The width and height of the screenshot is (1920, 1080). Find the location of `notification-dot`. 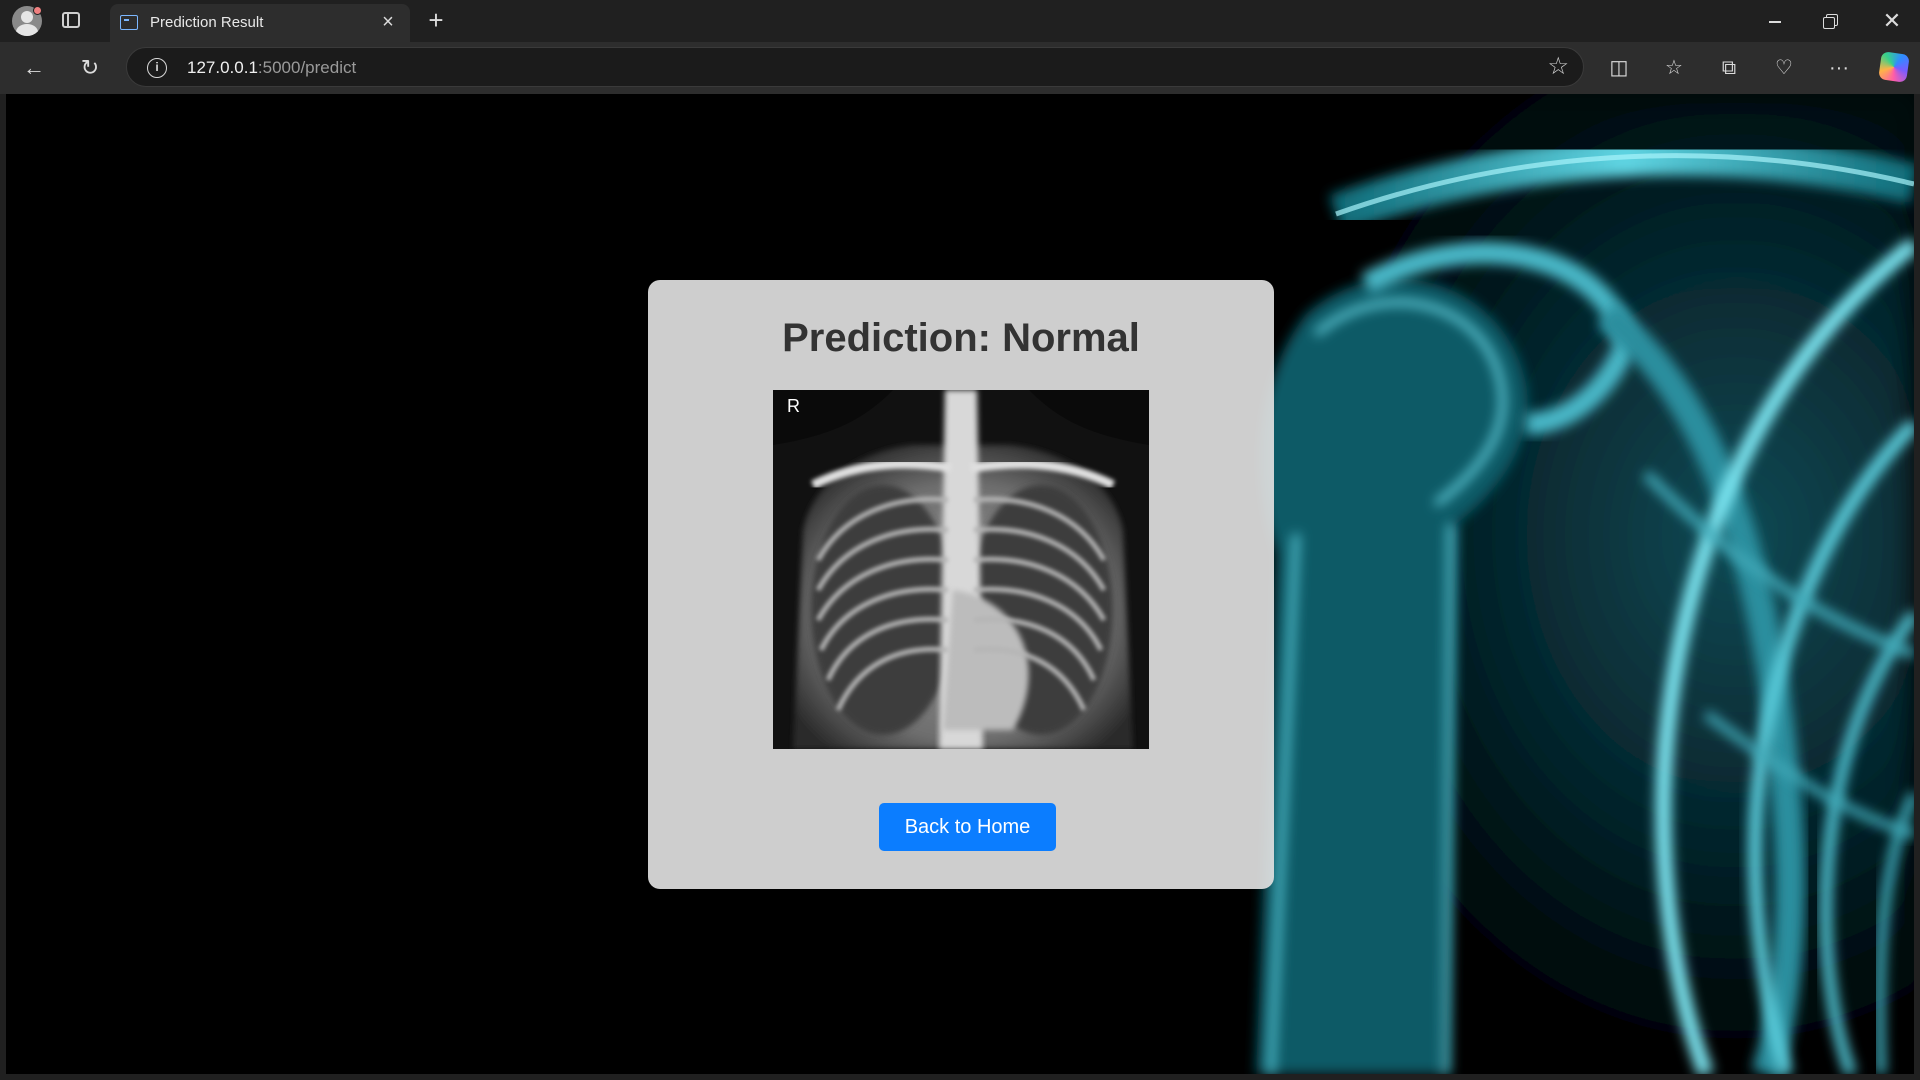

notification-dot is located at coordinates (37, 10).